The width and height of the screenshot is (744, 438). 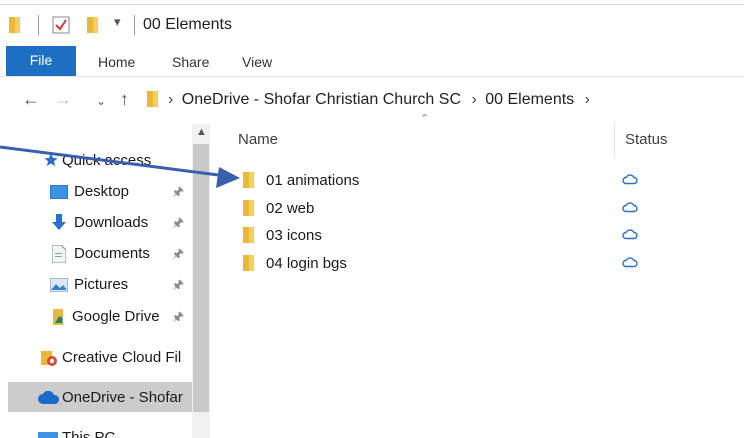 I want to click on title-bar: ▾ 00 Elements, so click(x=372, y=22).